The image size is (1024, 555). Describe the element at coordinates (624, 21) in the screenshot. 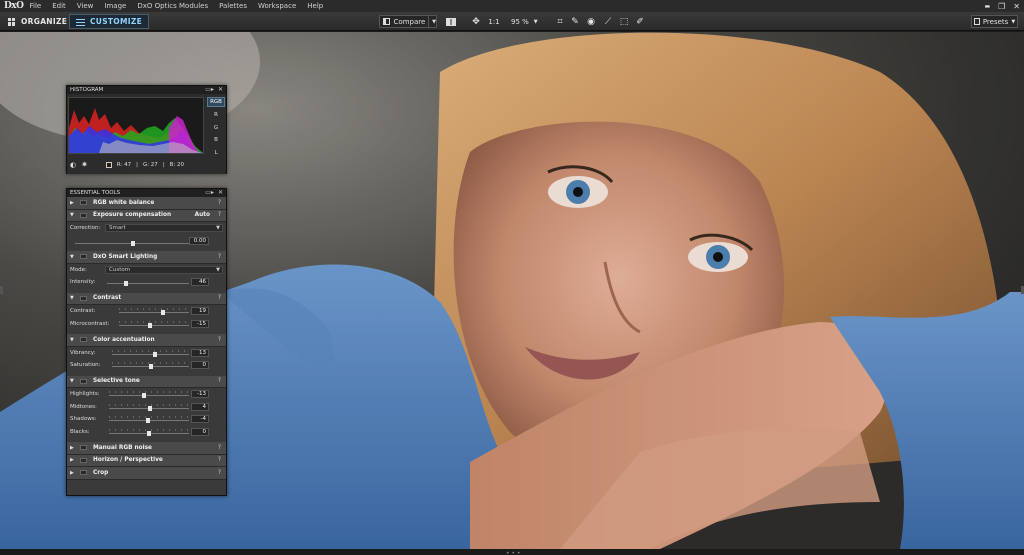

I see `perspective-icon: ⬚` at that location.